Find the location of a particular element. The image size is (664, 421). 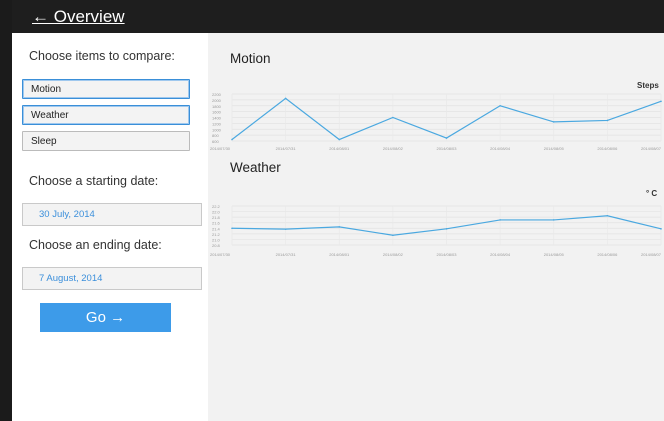

item-weather-button: Weather is located at coordinates (106, 115).